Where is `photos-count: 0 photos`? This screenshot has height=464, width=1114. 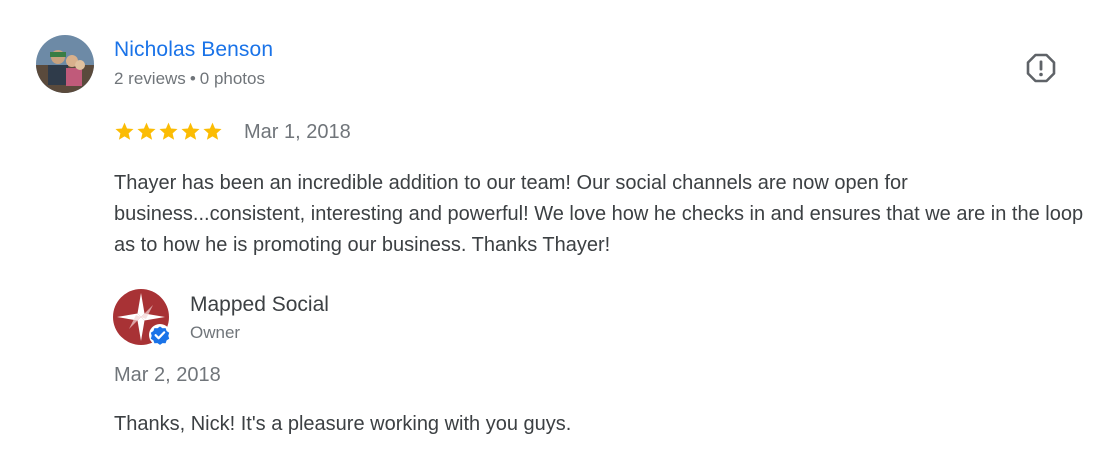
photos-count: 0 photos is located at coordinates (232, 78).